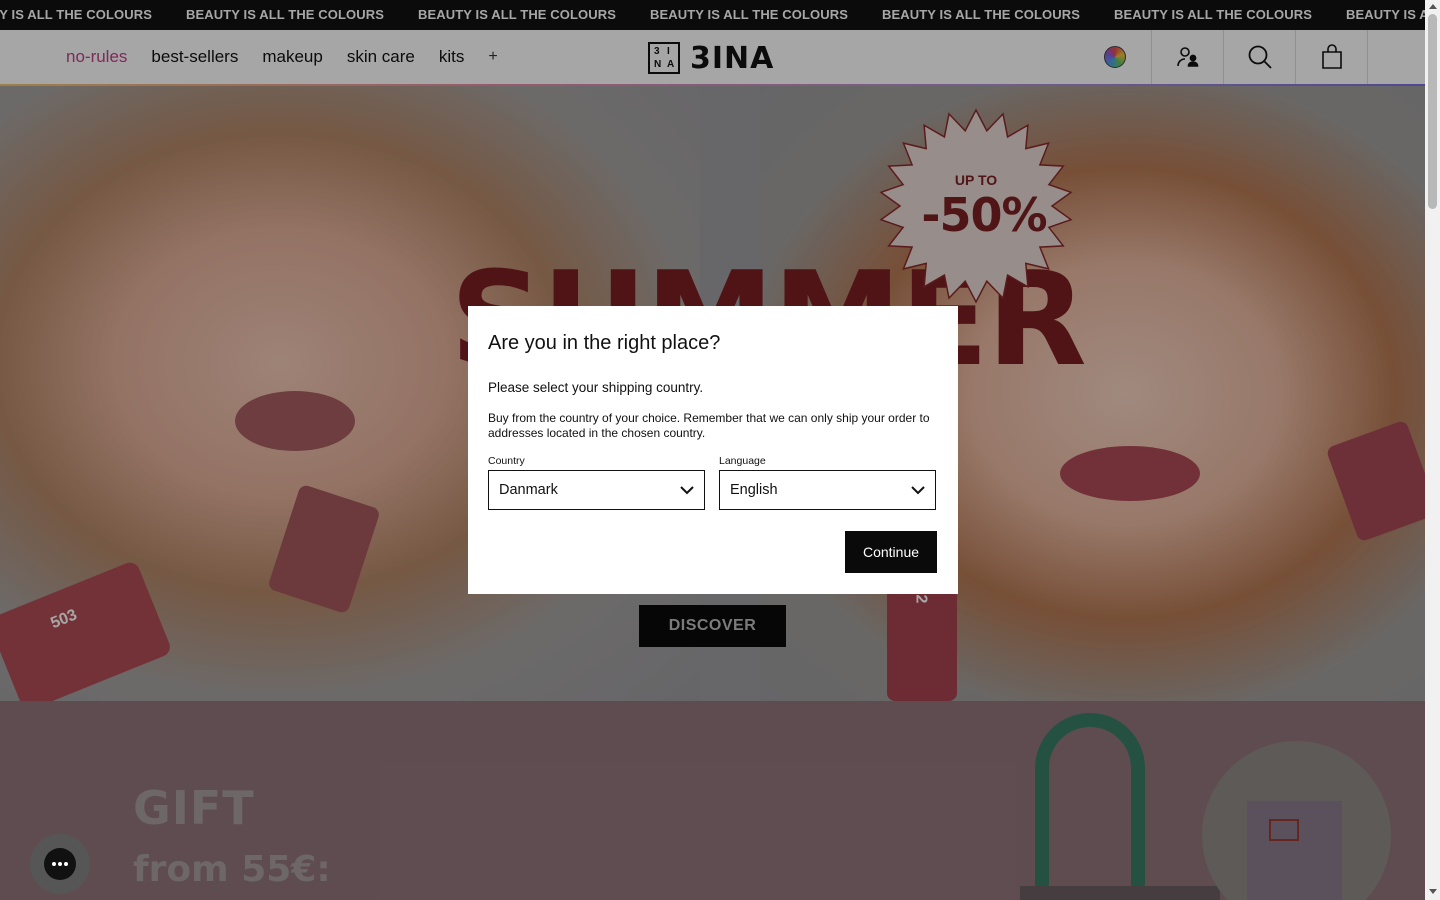 The height and width of the screenshot is (900, 1440). I want to click on scroll-down-arrow-icon, so click(1433, 891).